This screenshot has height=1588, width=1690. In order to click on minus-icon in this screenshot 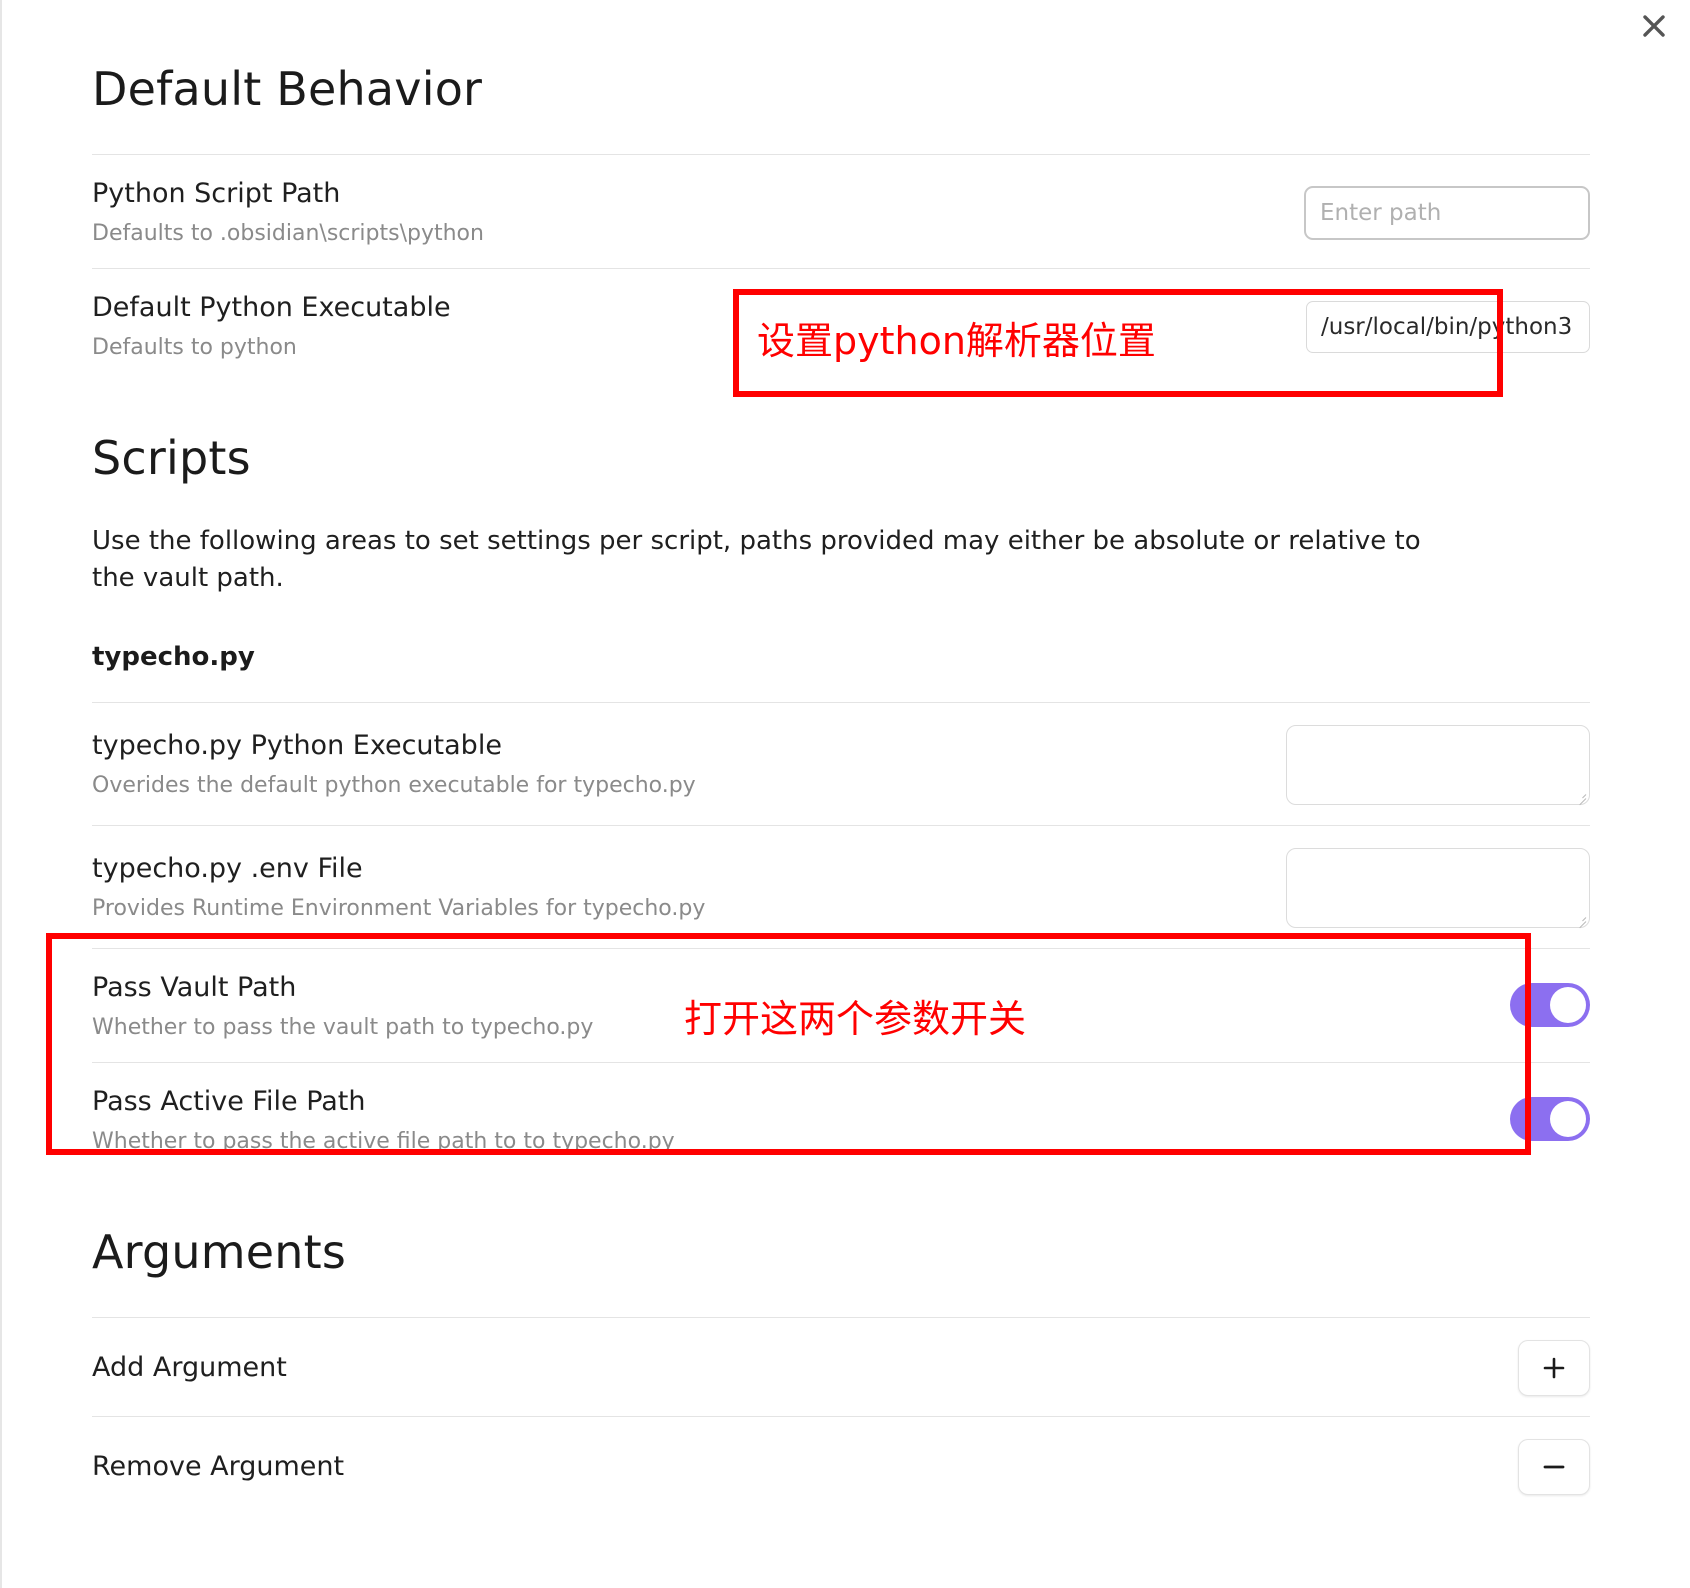, I will do `click(1554, 1467)`.